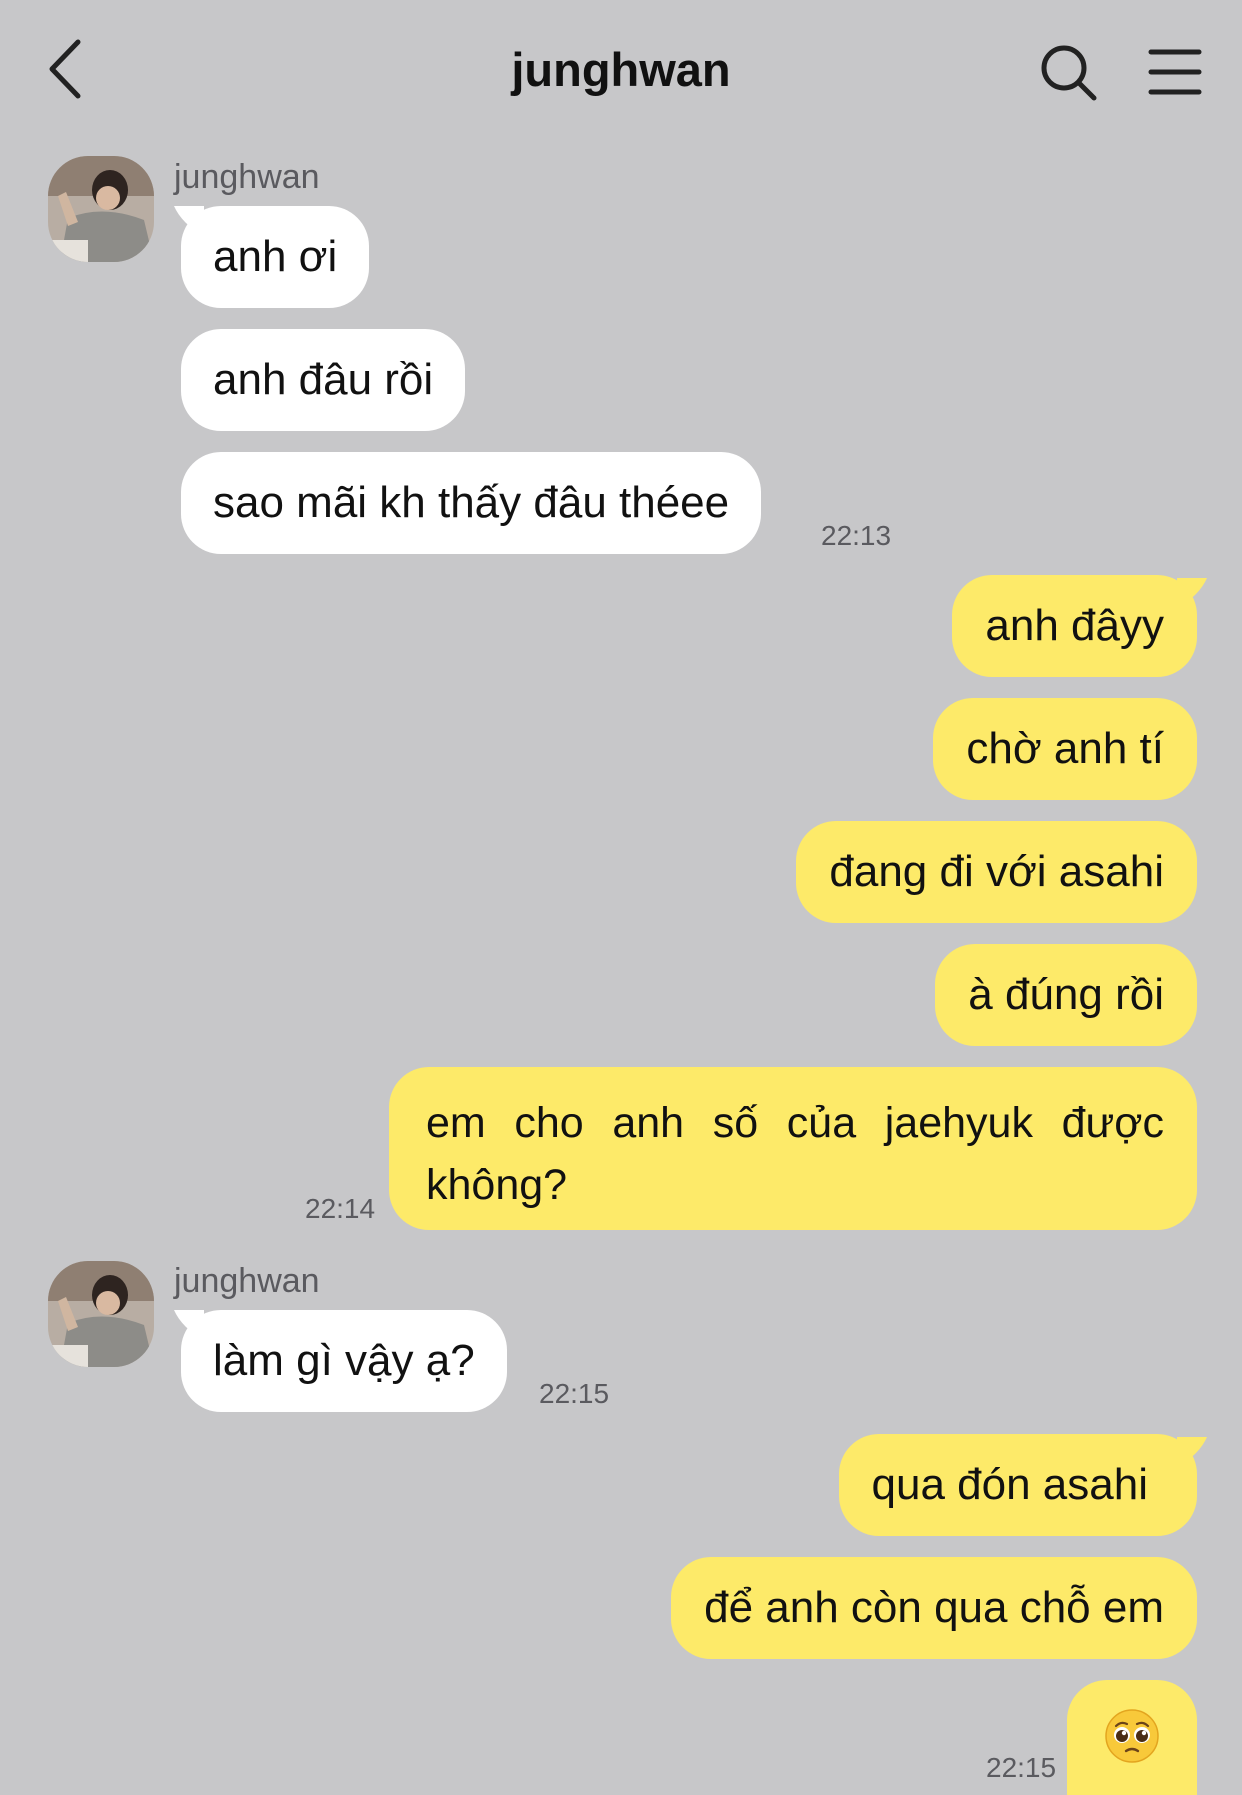 Image resolution: width=1242 pixels, height=1795 pixels. What do you see at coordinates (471, 503) in the screenshot?
I see `message-bubble-incoming: sao mãi kh thấy đâu théee` at bounding box center [471, 503].